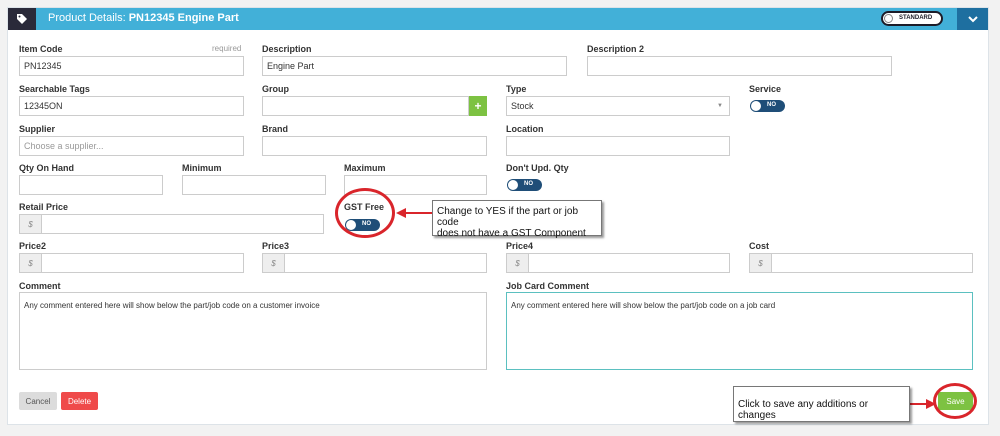 This screenshot has width=1000, height=436. I want to click on arrow-to-save, so click(923, 404).